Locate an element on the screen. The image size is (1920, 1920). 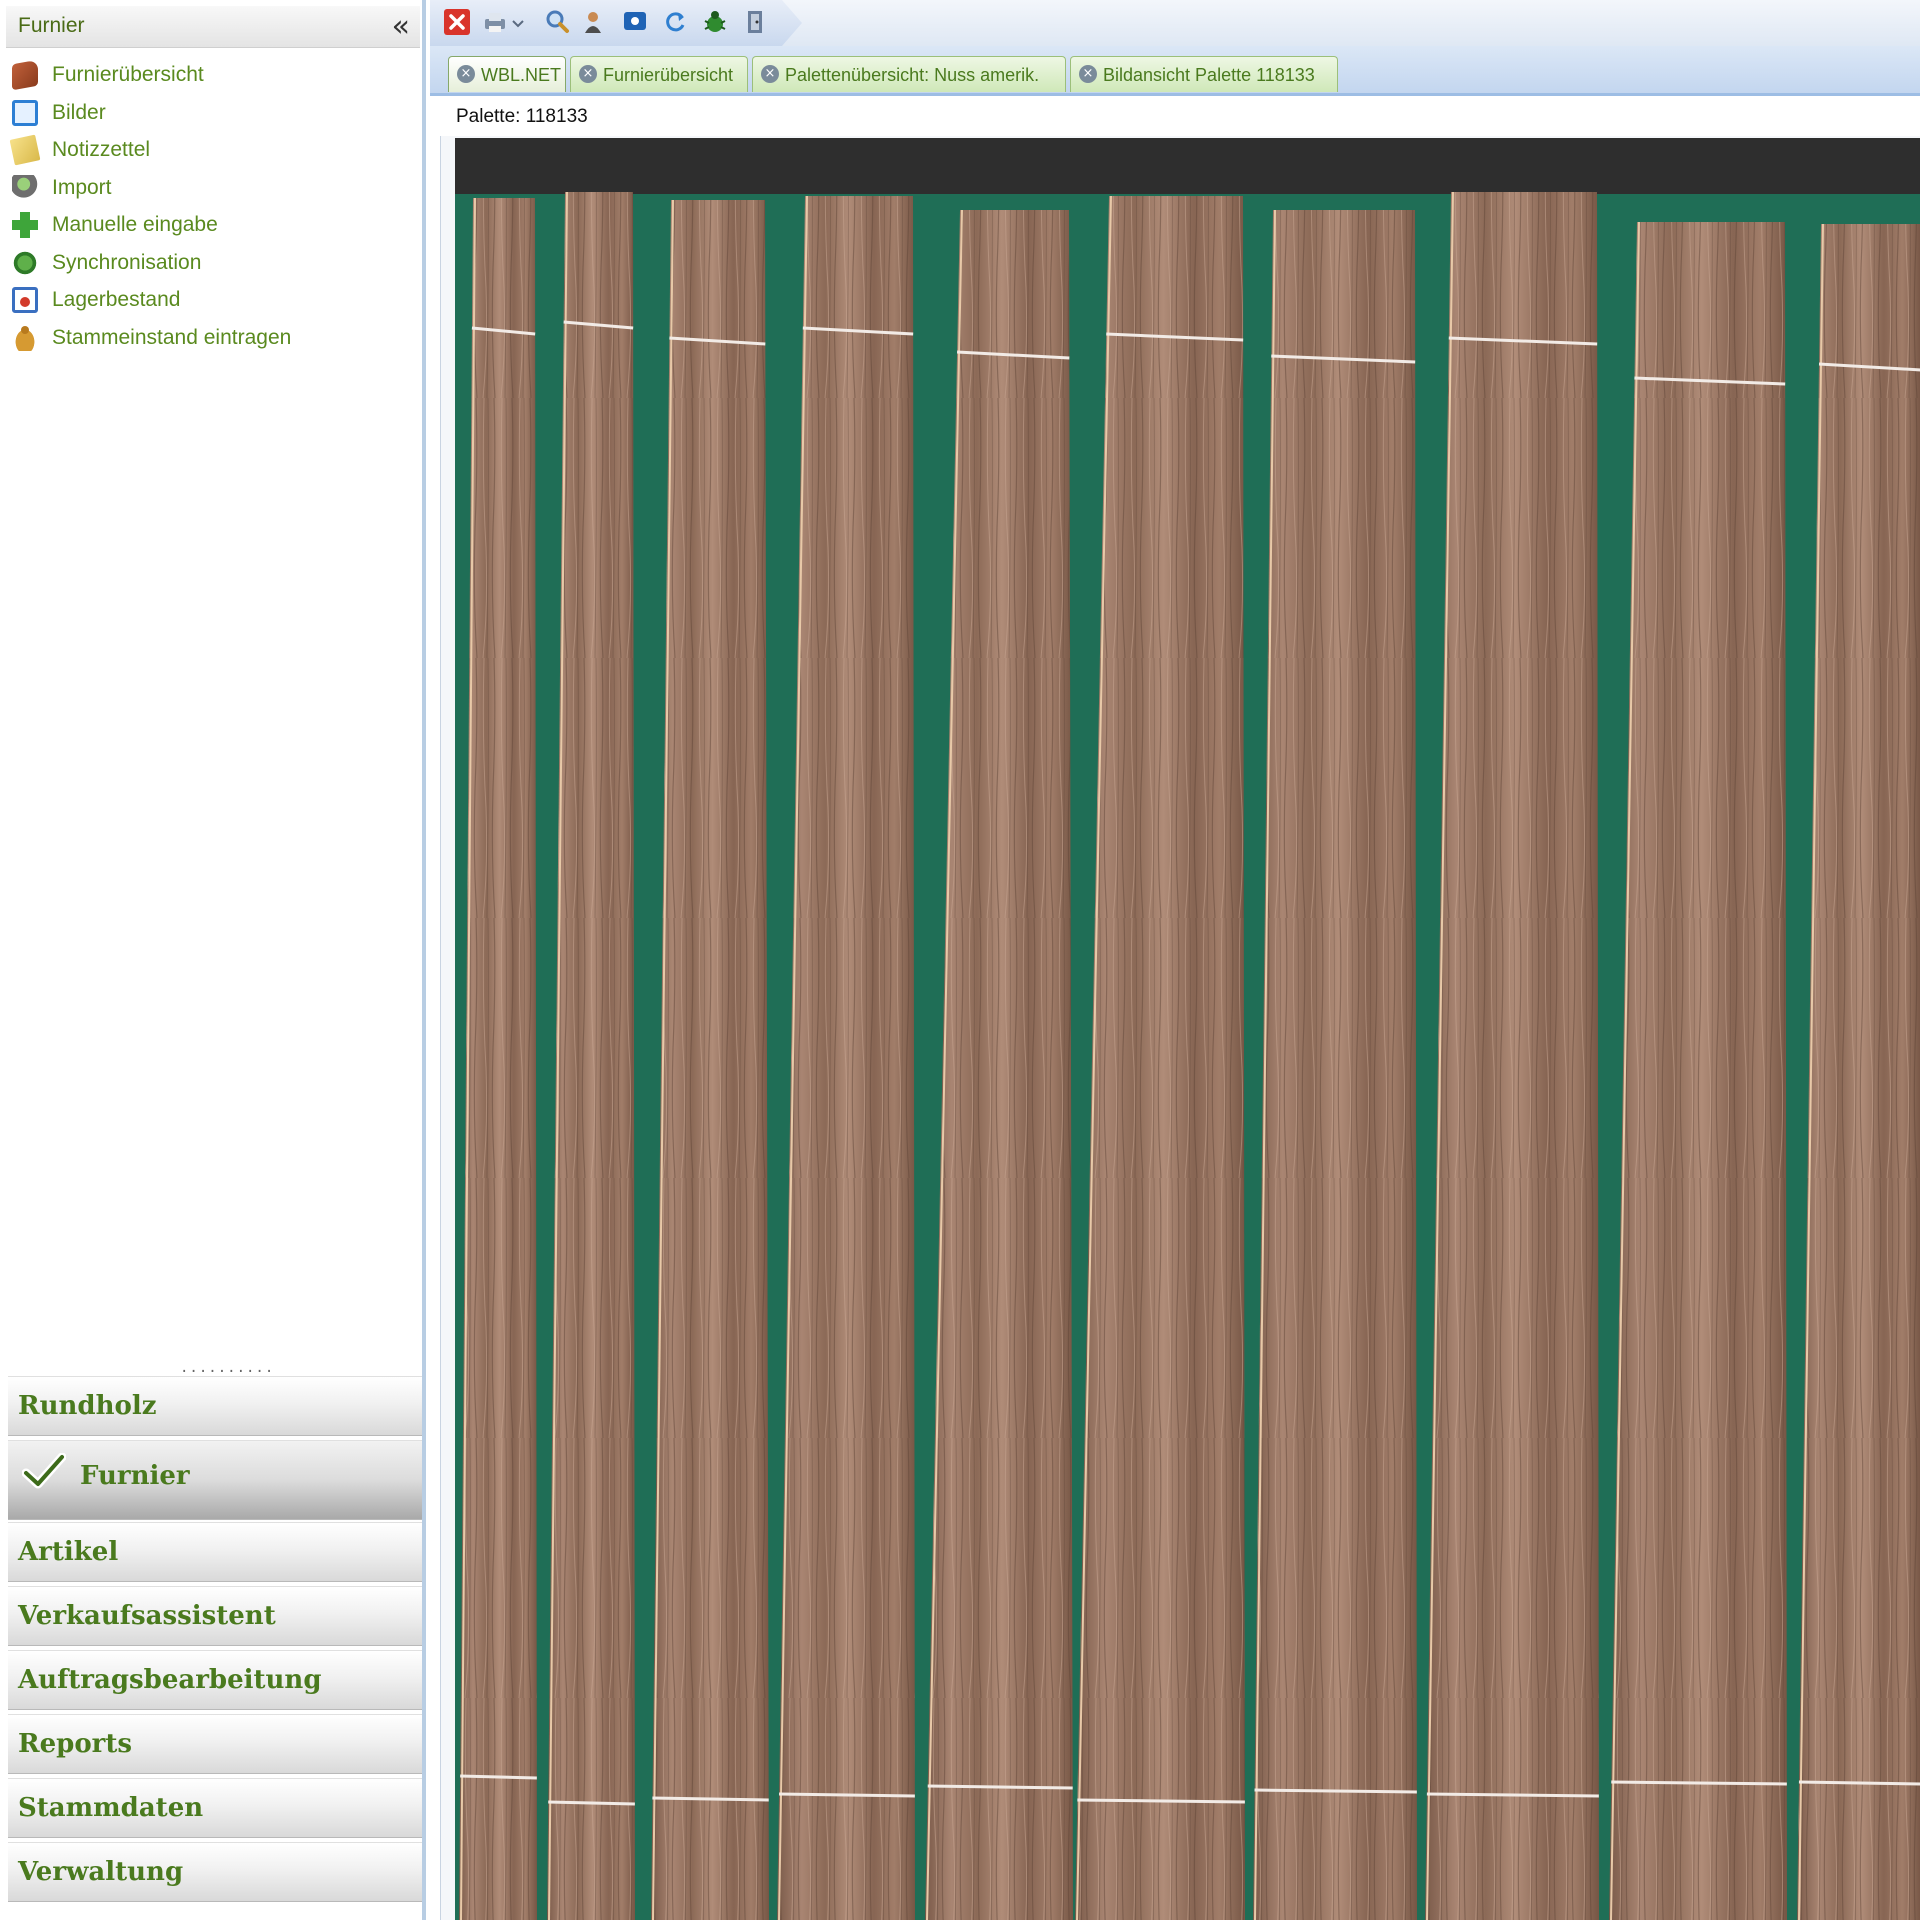
nav-item-label: Notizzettel is located at coordinates (101, 149).